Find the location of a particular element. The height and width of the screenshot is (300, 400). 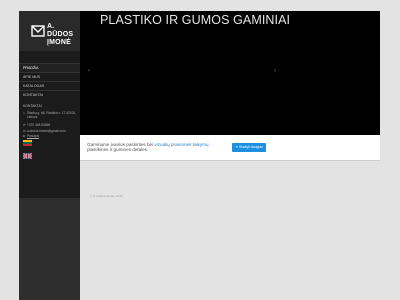

nav-item-about: APIE MUS is located at coordinates (49, 76).